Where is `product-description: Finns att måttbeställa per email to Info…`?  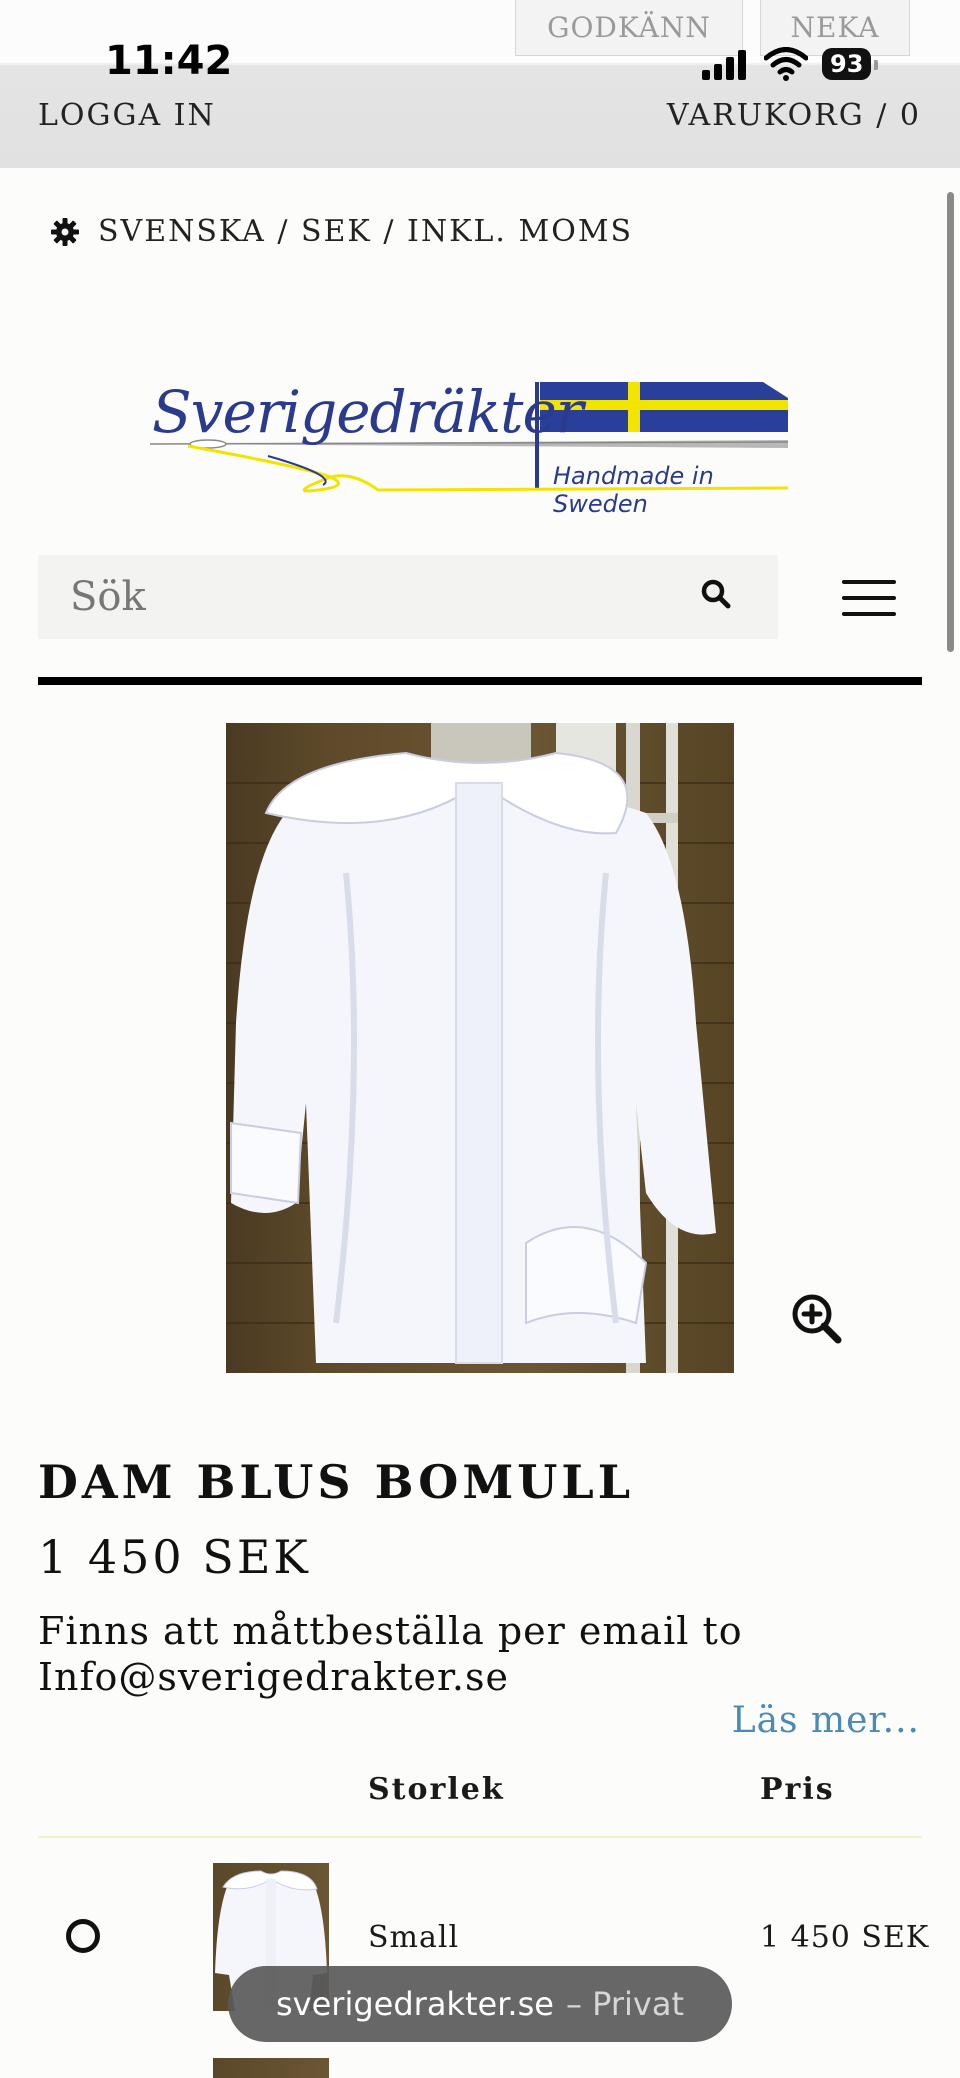 product-description: Finns att måttbeställa per email to Info… is located at coordinates (390, 1654).